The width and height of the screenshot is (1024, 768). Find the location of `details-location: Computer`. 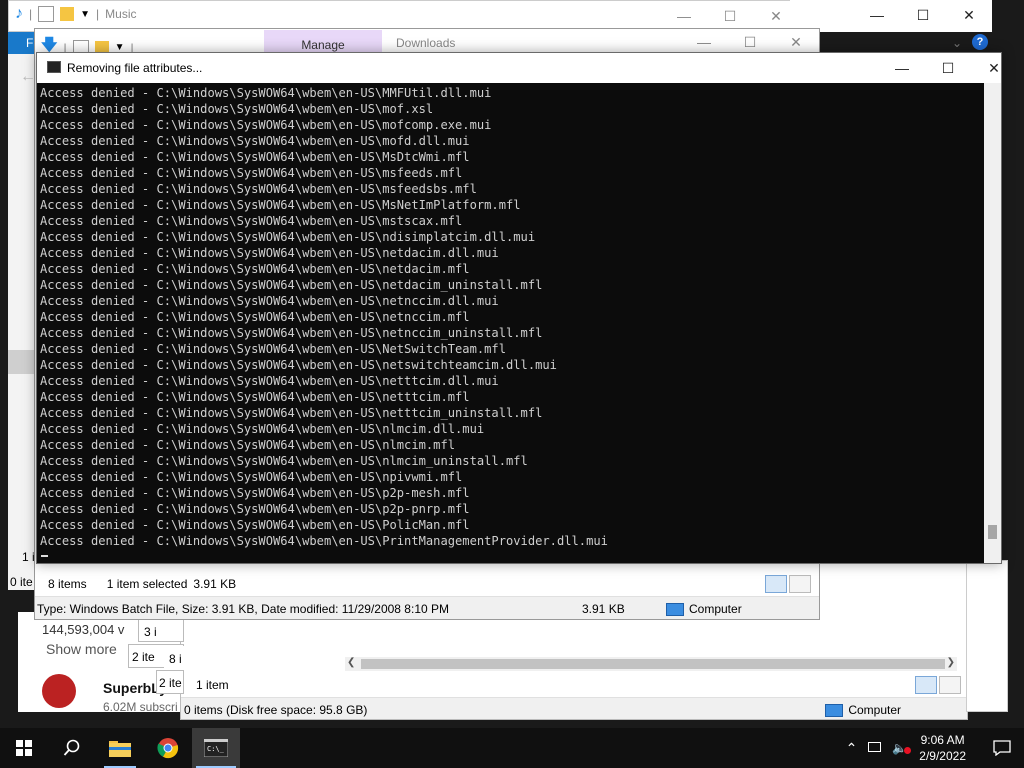

details-location: Computer is located at coordinates (715, 609).